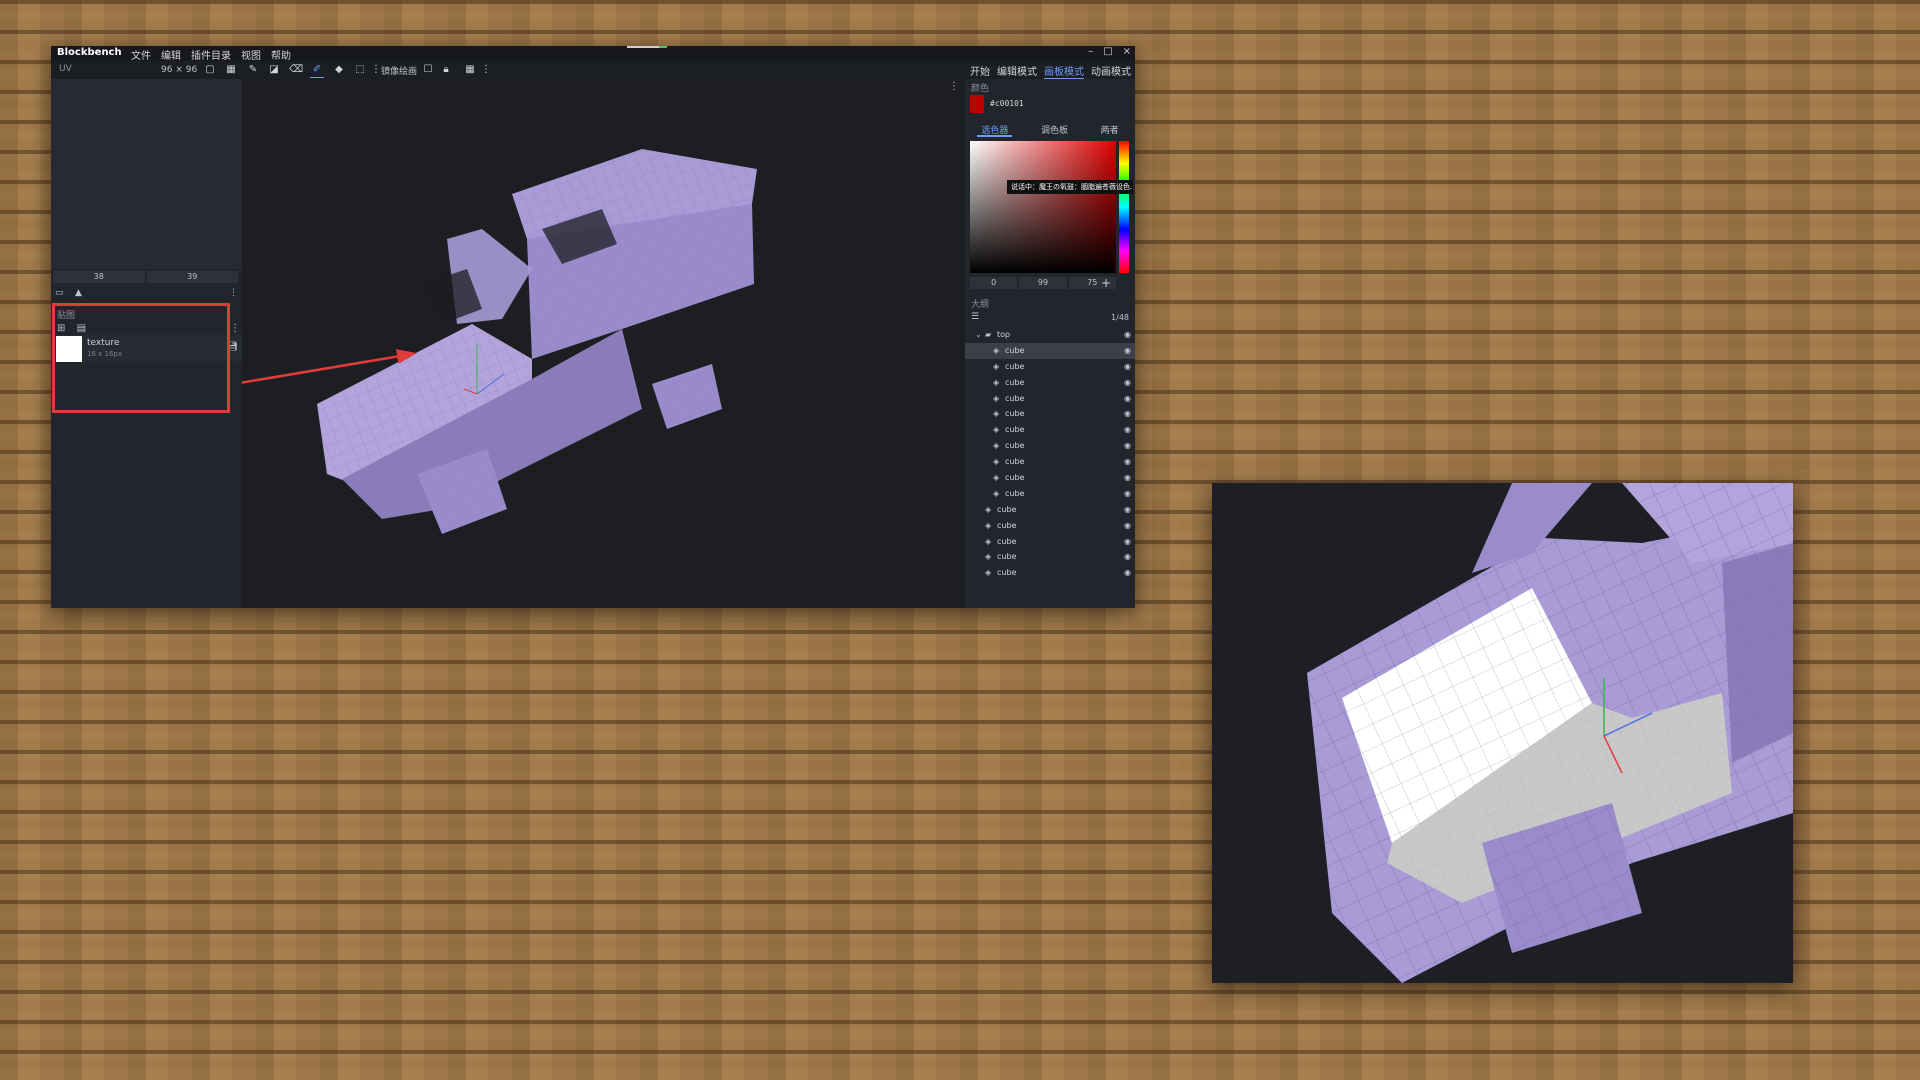 The width and height of the screenshot is (1920, 1080). I want to click on menu-edit: 编辑, so click(171, 54).